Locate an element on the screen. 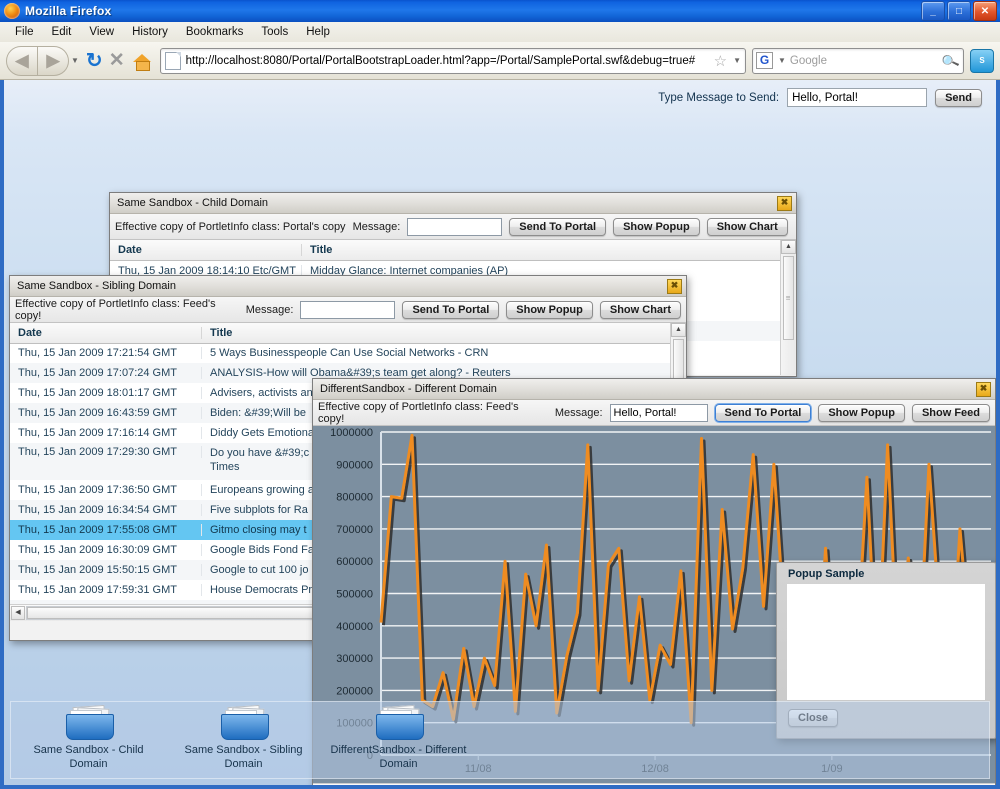 This screenshot has width=1000, height=789. grid-header: Date Title is located at coordinates (453, 250).